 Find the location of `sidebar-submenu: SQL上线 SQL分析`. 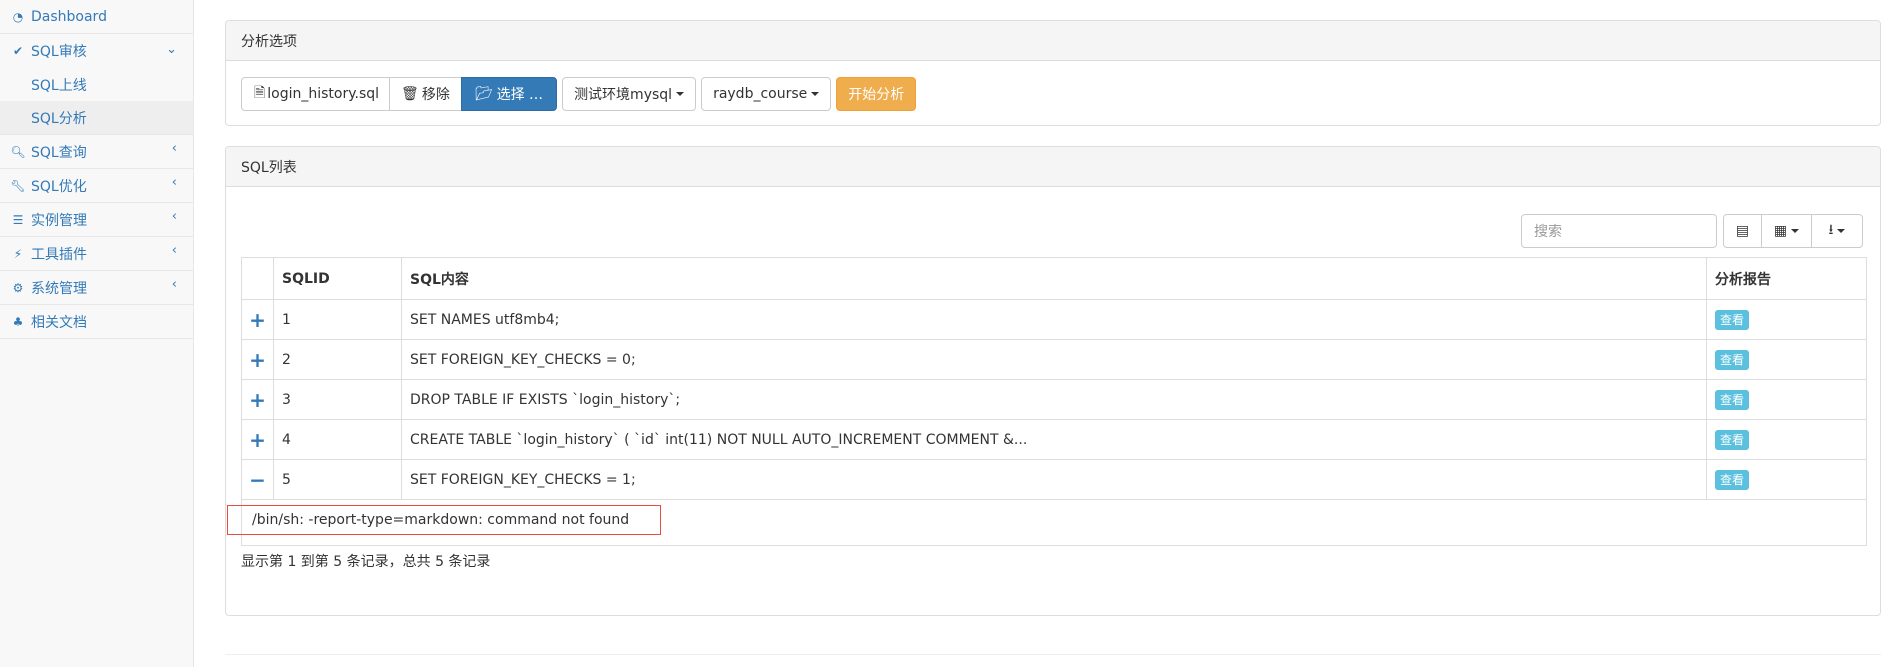

sidebar-submenu: SQL上线 SQL分析 is located at coordinates (96, 101).